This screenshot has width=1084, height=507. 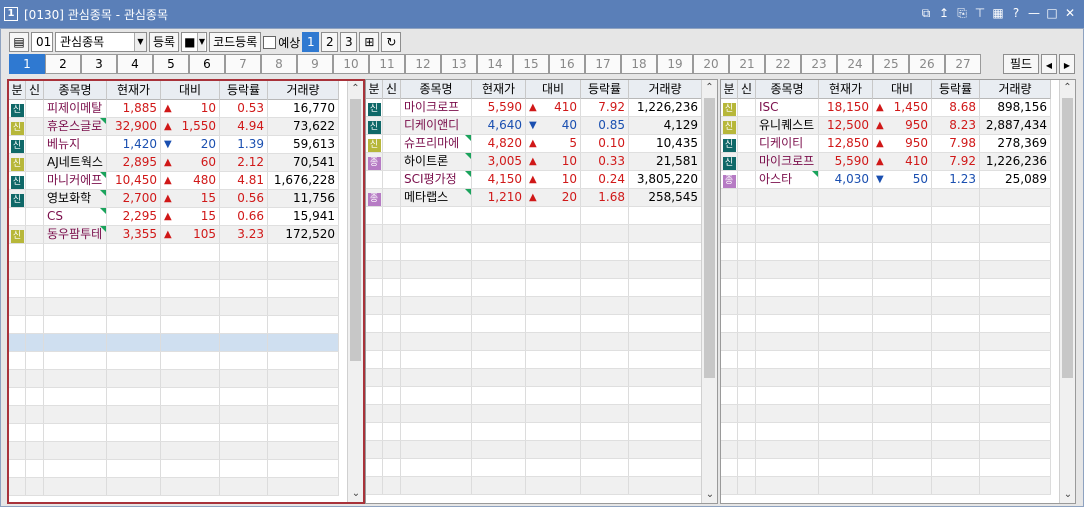 I want to click on cell-name: 디케이앤디, so click(x=436, y=125).